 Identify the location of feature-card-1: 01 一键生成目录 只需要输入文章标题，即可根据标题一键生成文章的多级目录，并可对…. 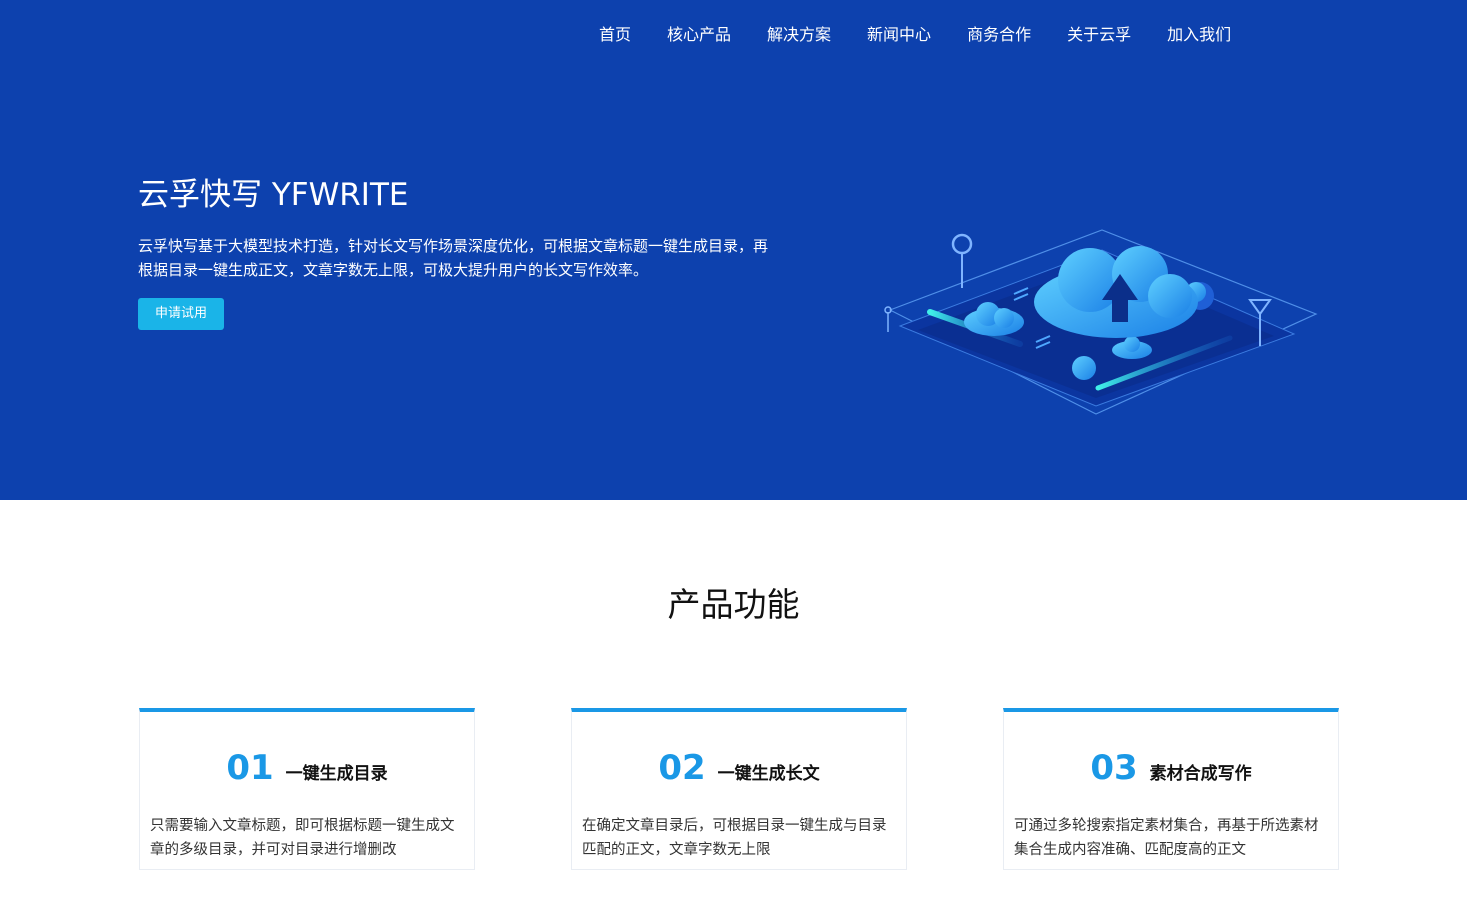
(307, 789).